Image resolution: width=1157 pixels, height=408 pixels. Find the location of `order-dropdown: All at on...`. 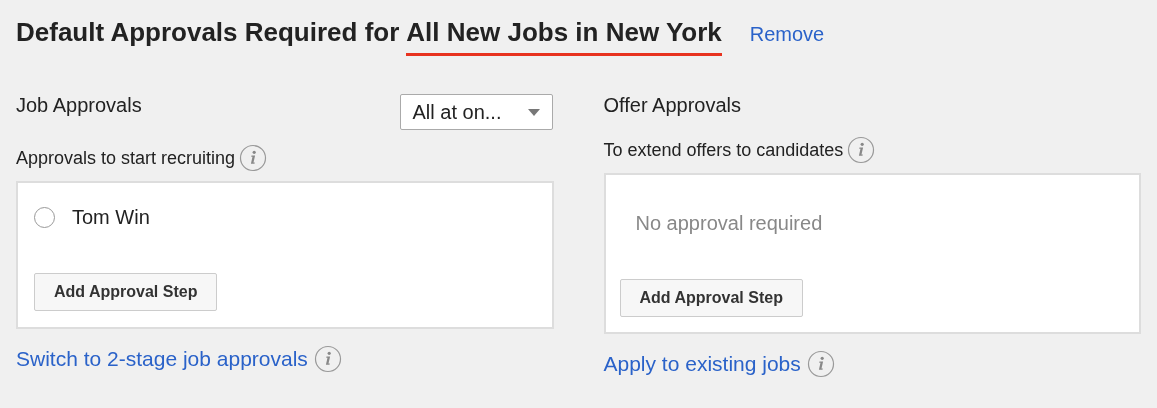

order-dropdown: All at on... is located at coordinates (476, 112).